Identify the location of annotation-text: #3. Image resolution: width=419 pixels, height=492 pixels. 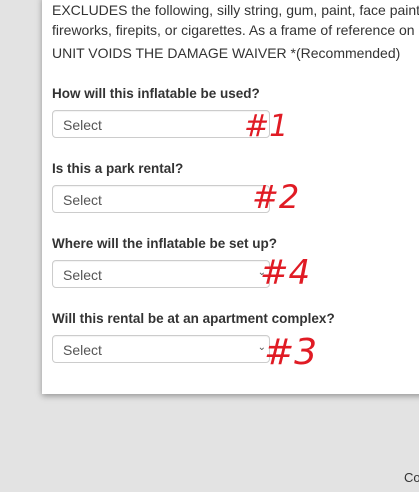
(290, 352).